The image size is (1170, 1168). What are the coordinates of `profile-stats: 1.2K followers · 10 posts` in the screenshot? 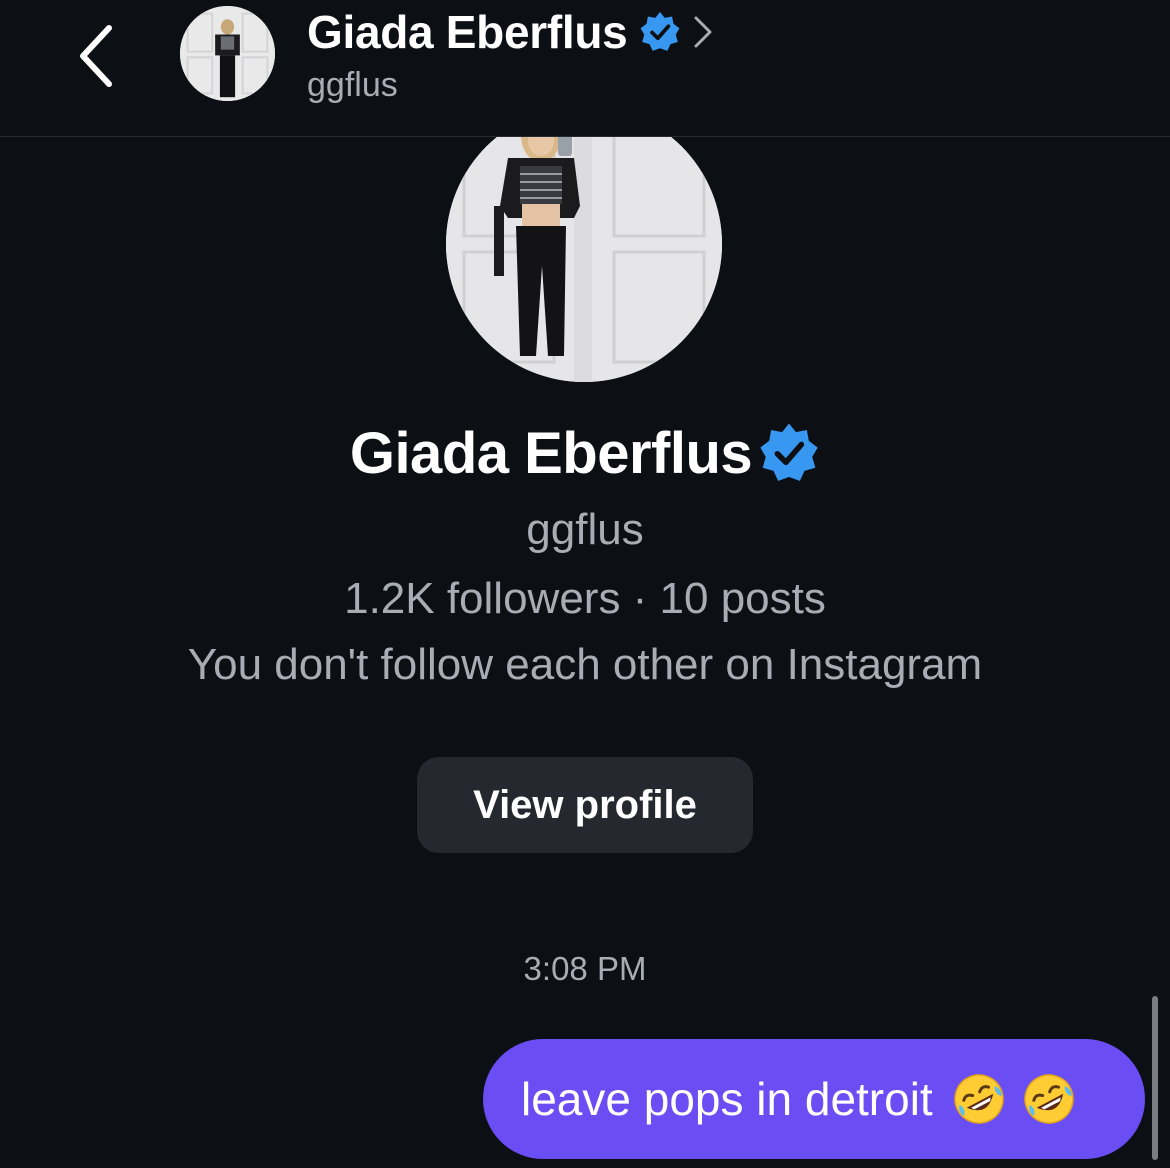 It's located at (585, 598).